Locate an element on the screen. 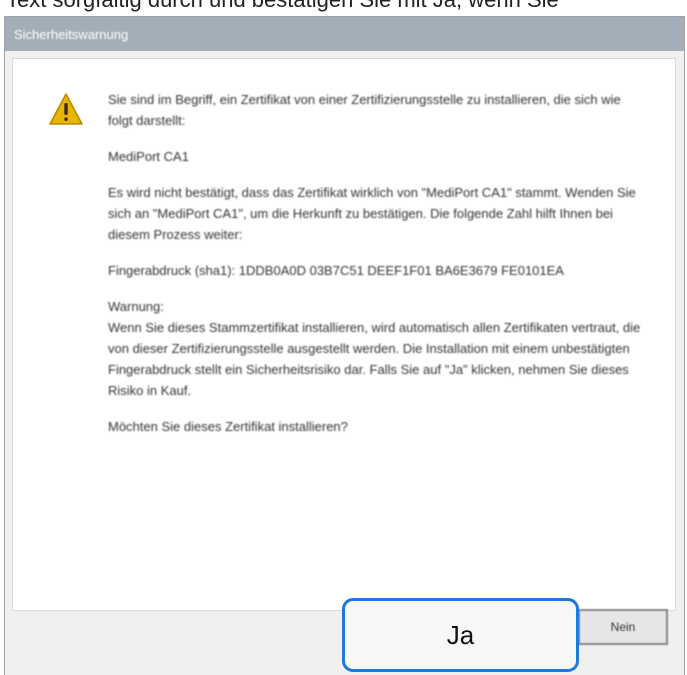 This screenshot has height=675, width=687. no-button: Nein is located at coordinates (623, 627).